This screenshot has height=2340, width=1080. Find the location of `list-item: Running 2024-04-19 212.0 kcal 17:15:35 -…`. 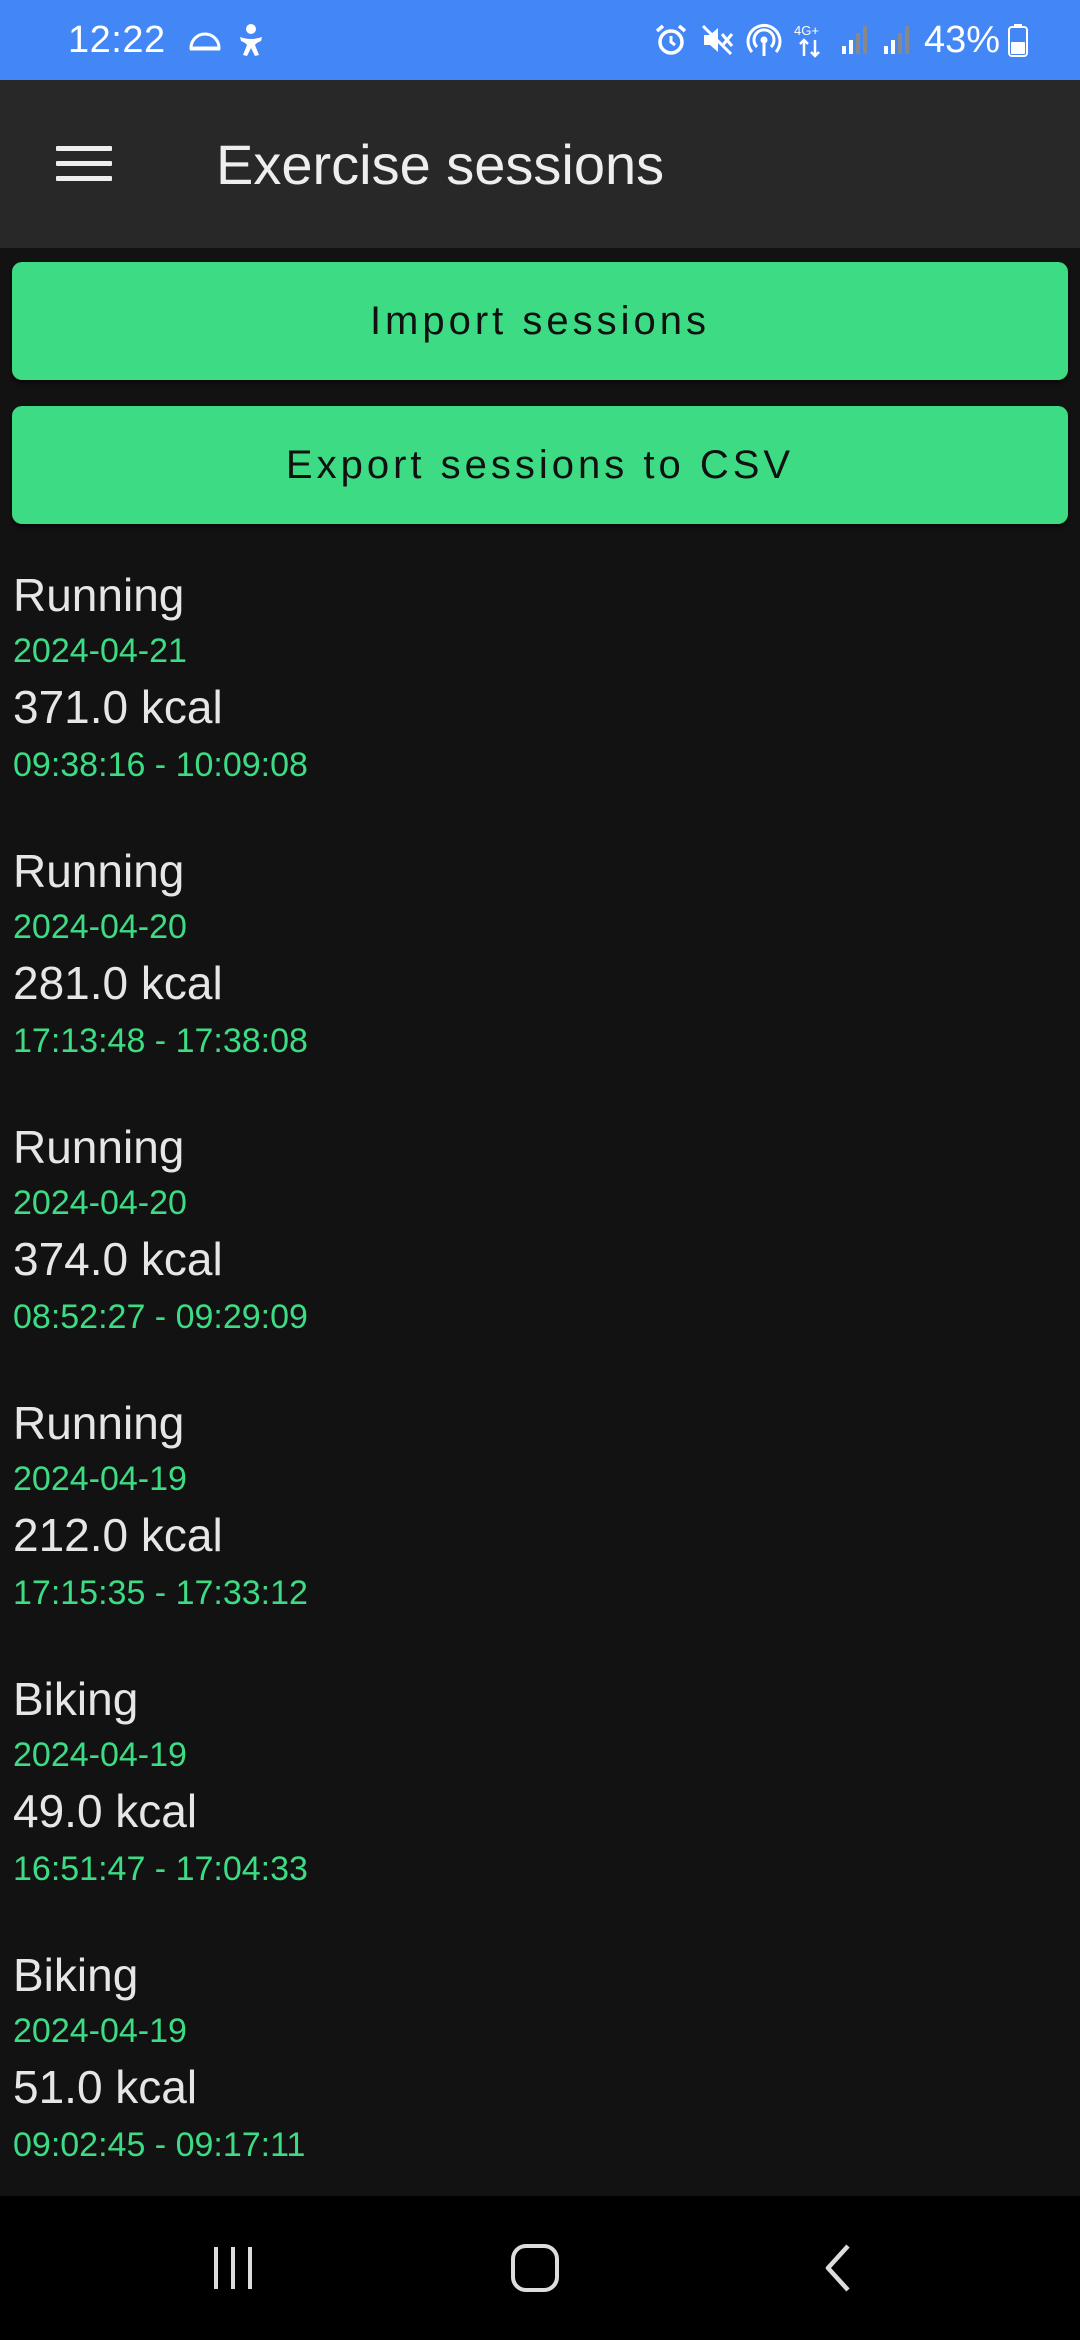

list-item: Running 2024-04-19 212.0 kcal 17:15:35 -… is located at coordinates (540, 1526).